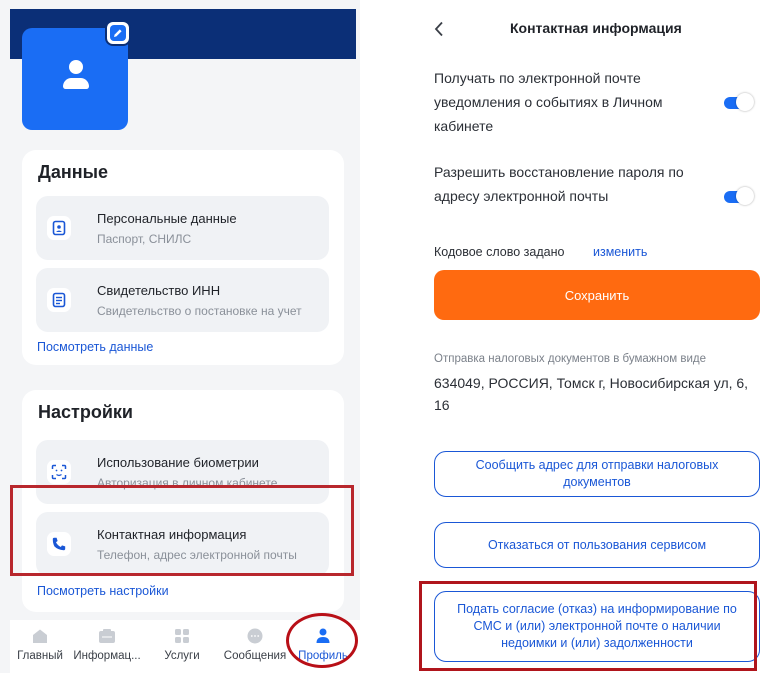 Image resolution: width=761 pixels, height=673 pixels. What do you see at coordinates (59, 472) in the screenshot?
I see `face-scan-icon` at bounding box center [59, 472].